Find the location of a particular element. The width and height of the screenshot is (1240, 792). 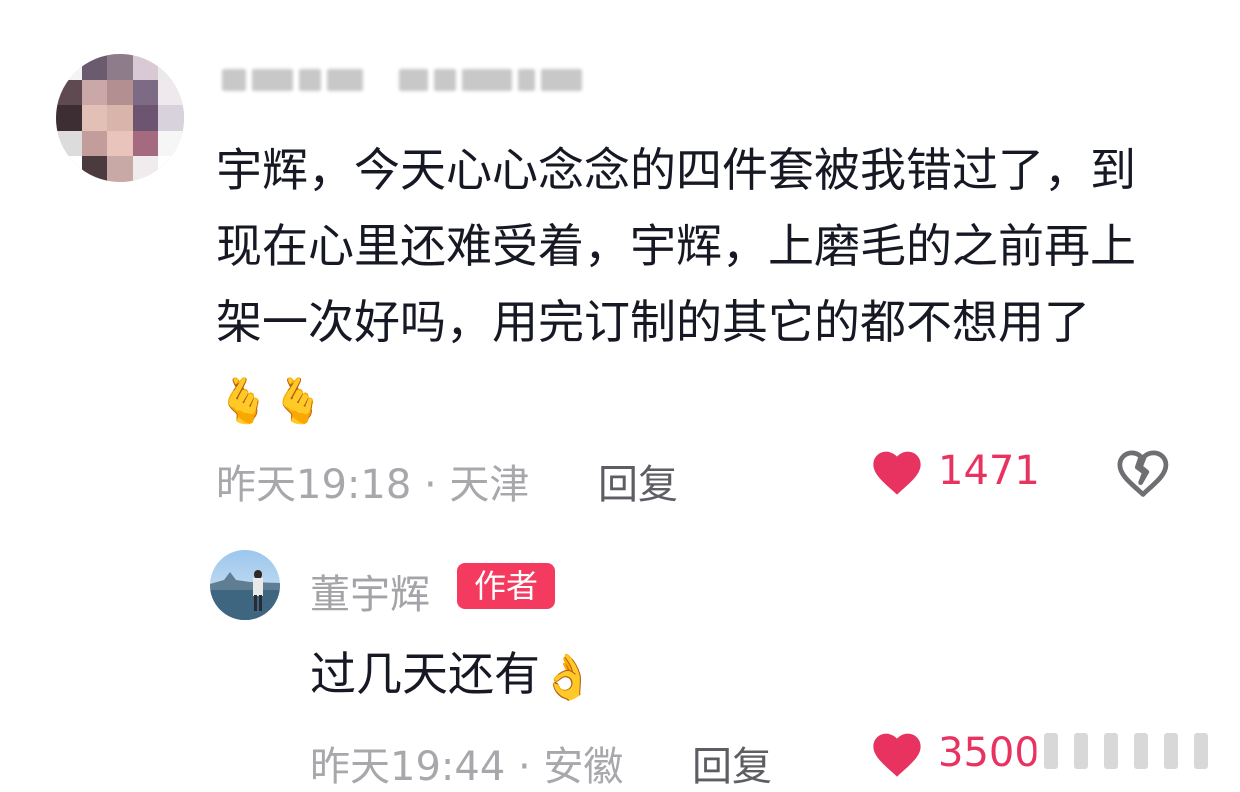

reply-like-button: 3500 is located at coordinates (955, 753).